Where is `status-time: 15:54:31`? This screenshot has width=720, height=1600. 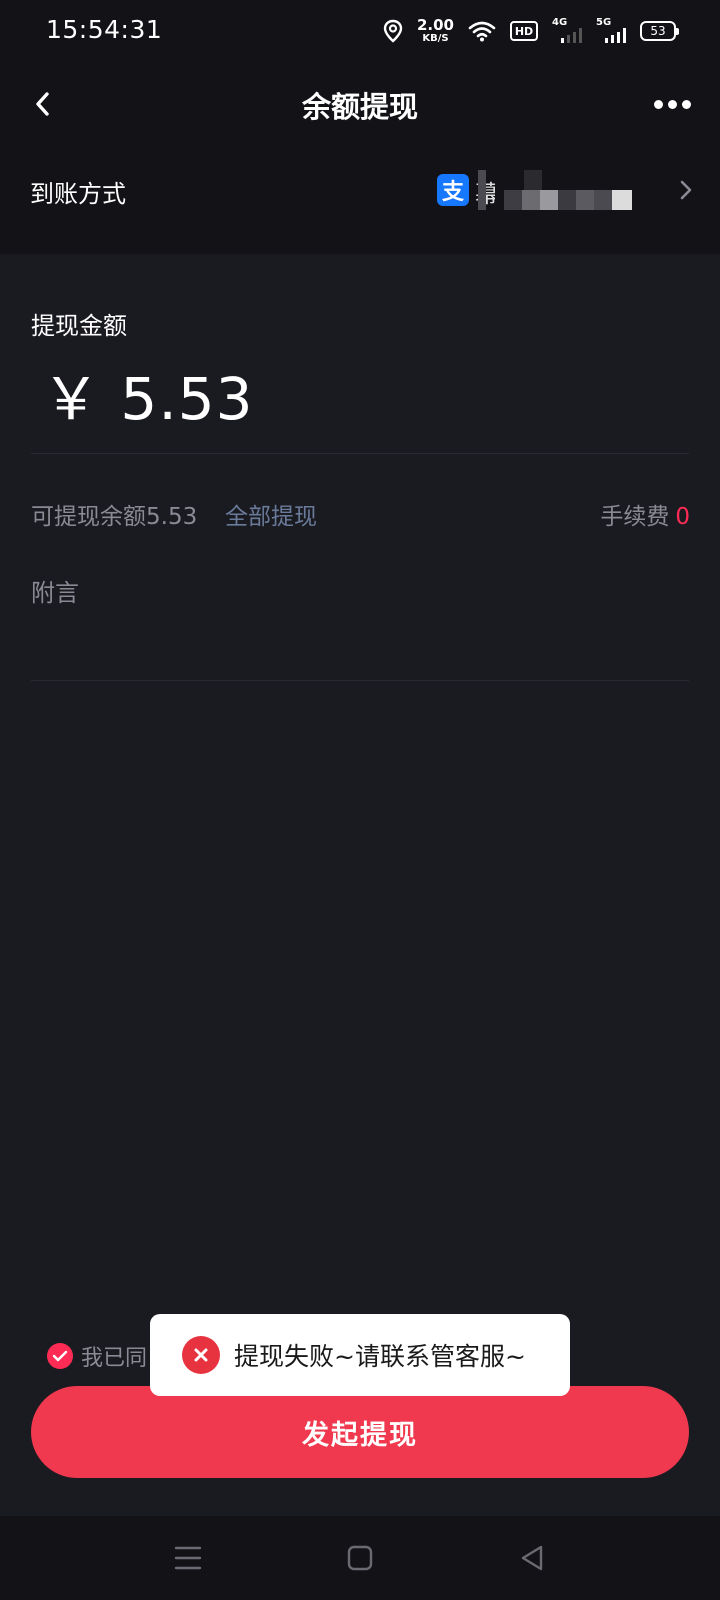 status-time: 15:54:31 is located at coordinates (104, 29).